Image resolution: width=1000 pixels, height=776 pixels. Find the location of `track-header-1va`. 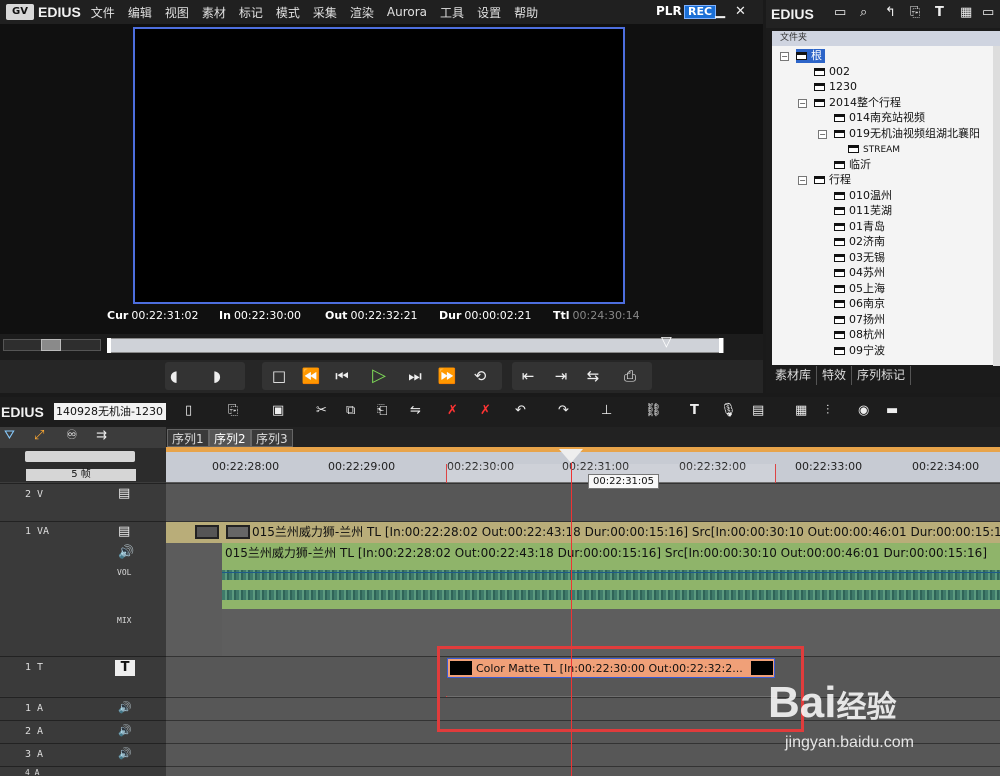

track-header-1va is located at coordinates (83, 588).